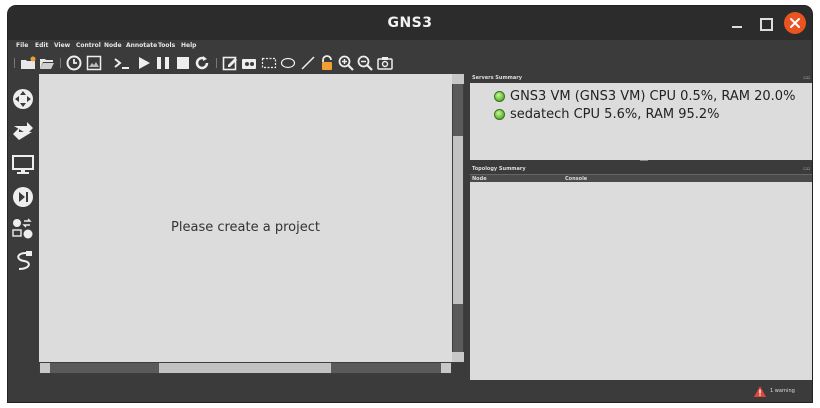  I want to click on menu-control: Control, so click(88, 45).